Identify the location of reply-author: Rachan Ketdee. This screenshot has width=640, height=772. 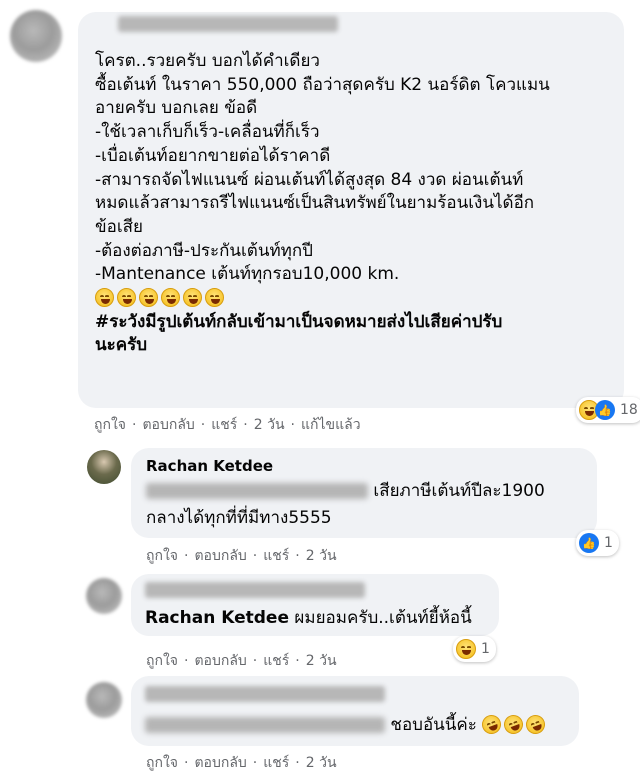
(209, 466).